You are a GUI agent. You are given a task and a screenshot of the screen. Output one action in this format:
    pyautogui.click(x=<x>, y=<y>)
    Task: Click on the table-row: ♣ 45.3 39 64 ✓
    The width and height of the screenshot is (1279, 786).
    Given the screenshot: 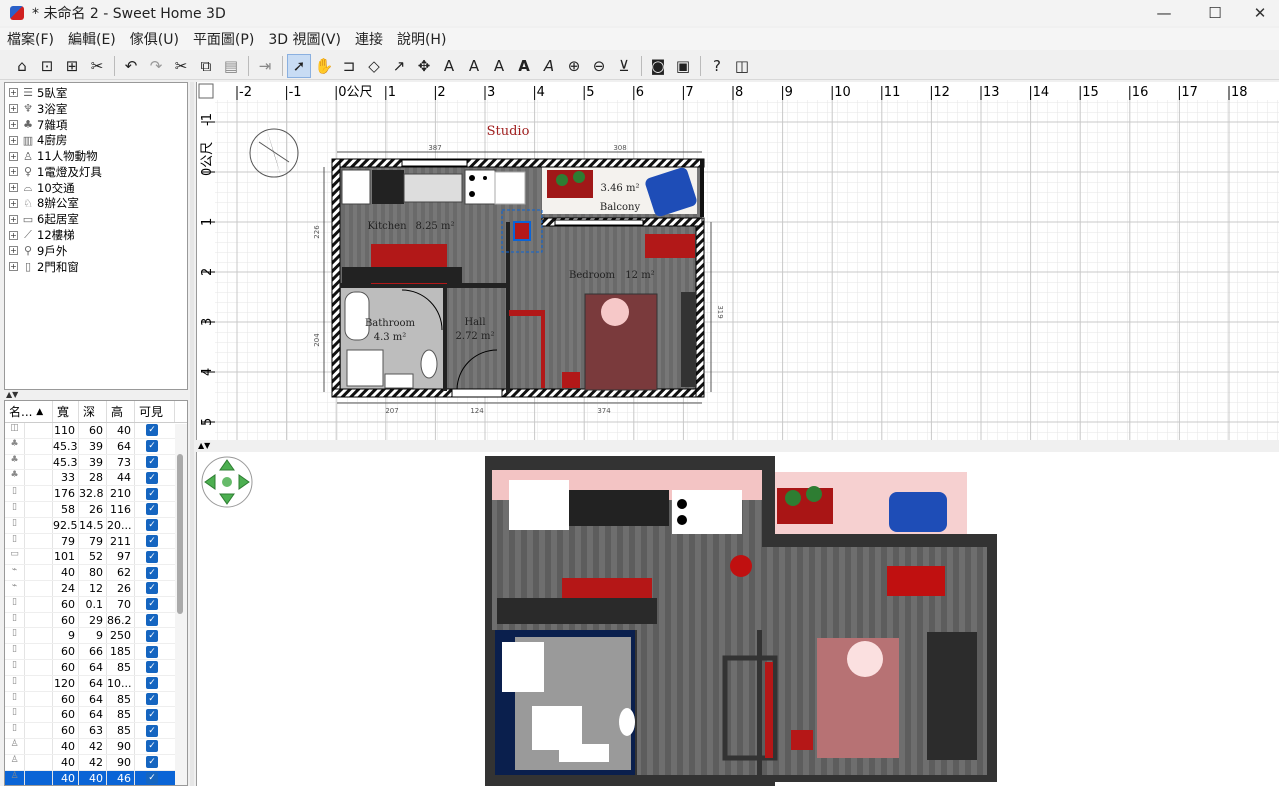 What is the action you would take?
    pyautogui.click(x=96, y=446)
    